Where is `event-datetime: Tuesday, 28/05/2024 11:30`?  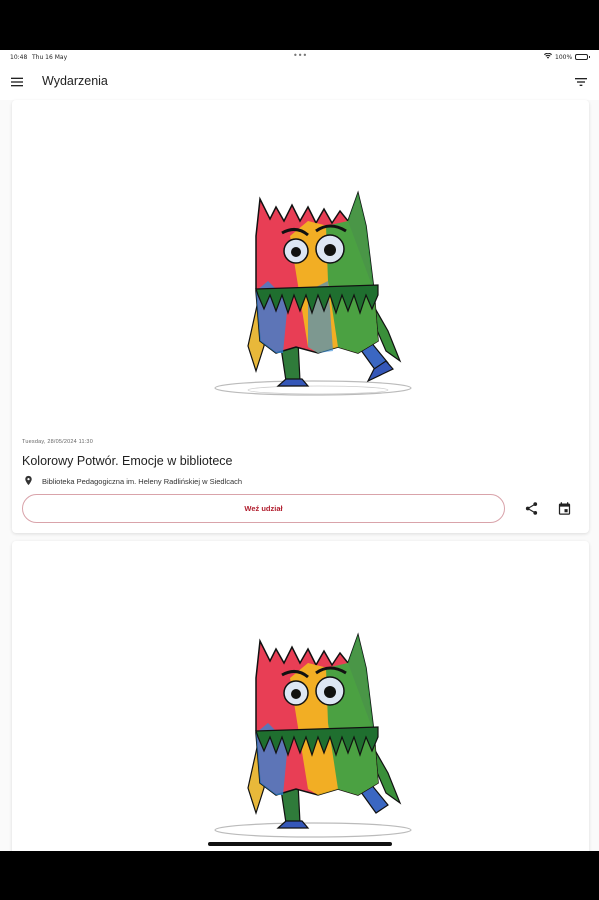
event-datetime: Tuesday, 28/05/2024 11:30 is located at coordinates (57, 442).